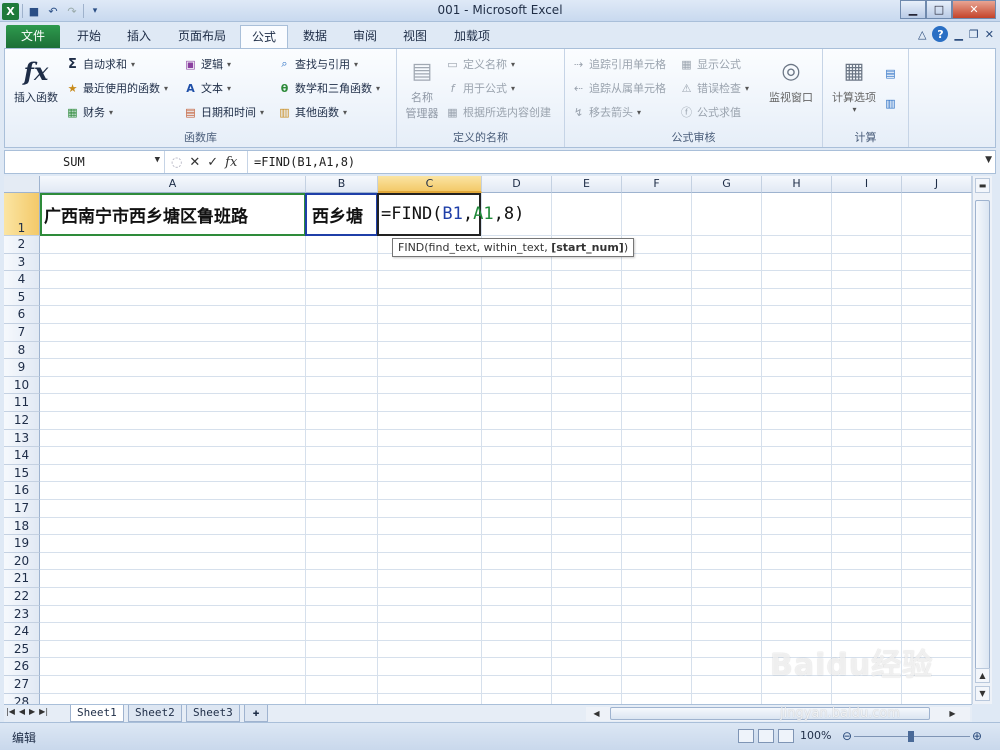  Describe the element at coordinates (22, 297) in the screenshot. I see `row-header-5: 5` at that location.